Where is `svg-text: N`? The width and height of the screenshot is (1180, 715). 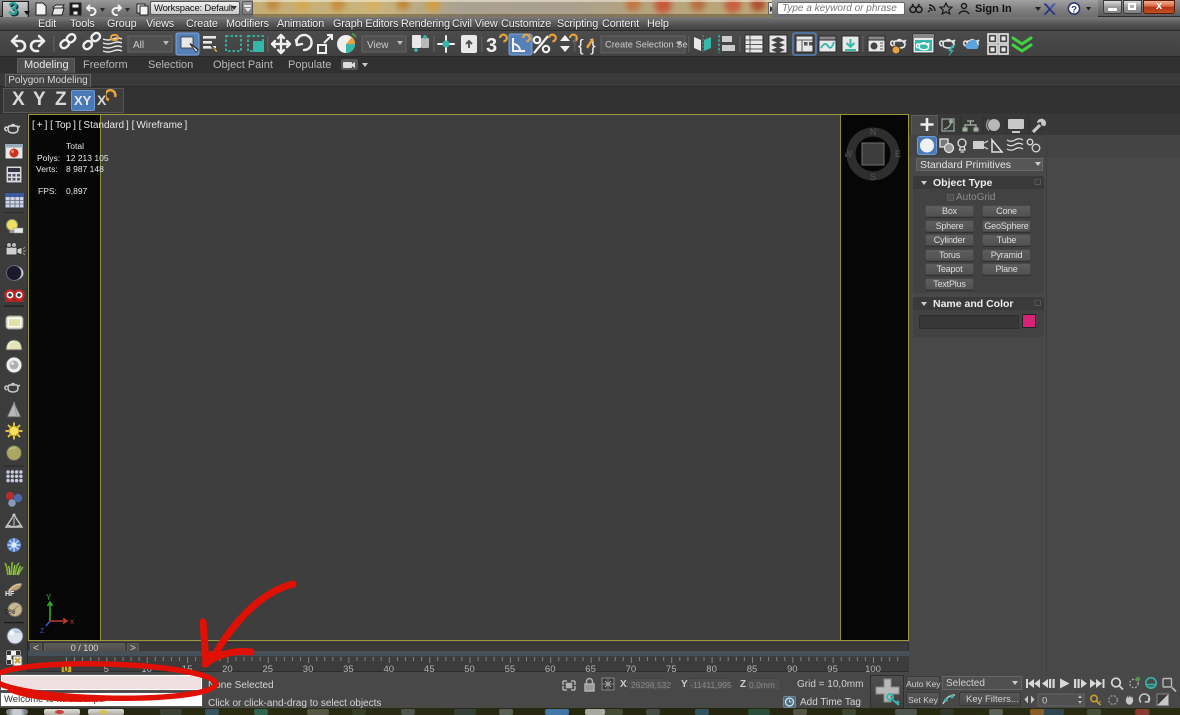
svg-text: N is located at coordinates (873, 132).